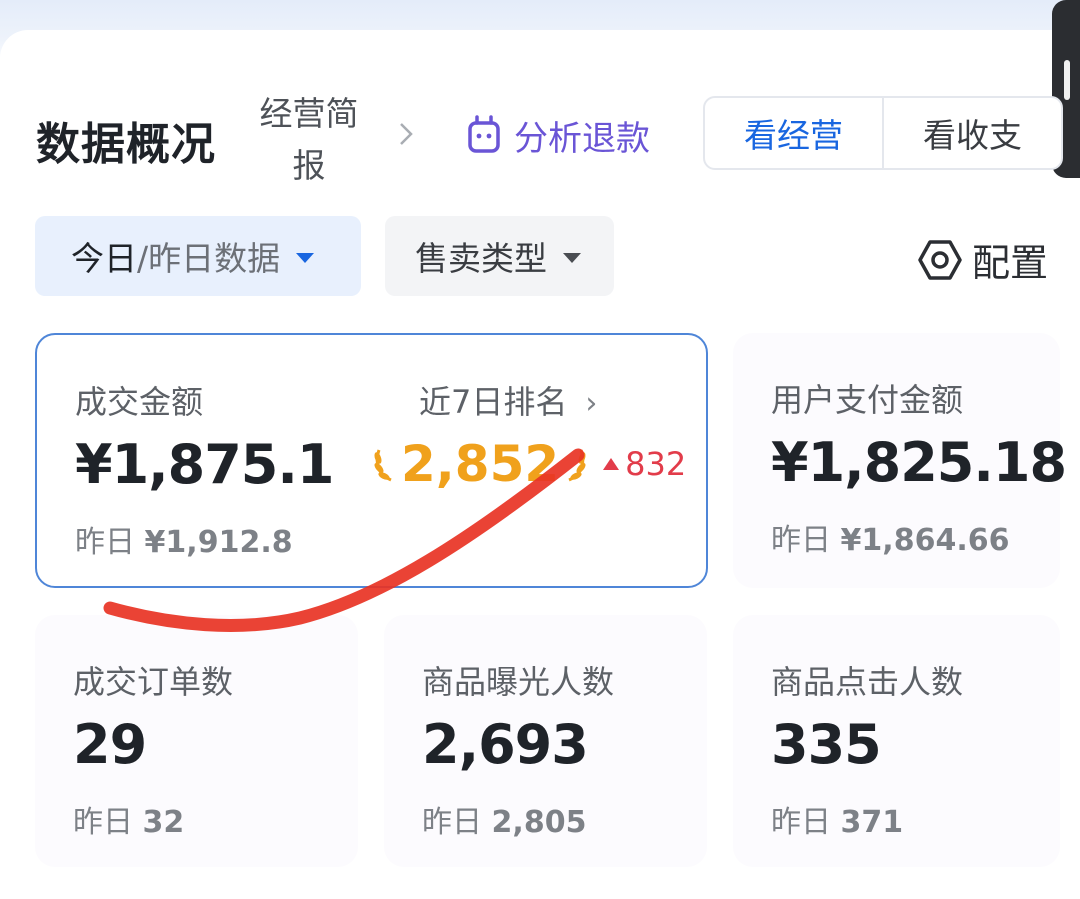  What do you see at coordinates (1010, 263) in the screenshot?
I see `config-label: 配置` at bounding box center [1010, 263].